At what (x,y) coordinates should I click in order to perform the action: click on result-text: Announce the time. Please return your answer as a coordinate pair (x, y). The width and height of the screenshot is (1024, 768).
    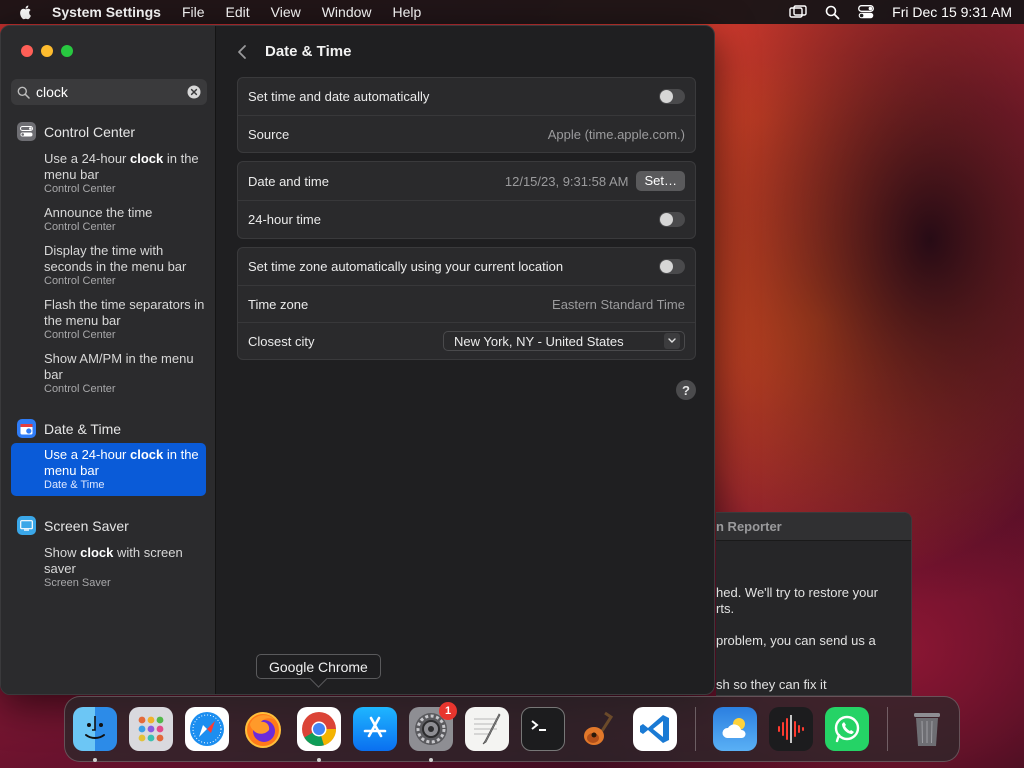
    Looking at the image, I should click on (98, 212).